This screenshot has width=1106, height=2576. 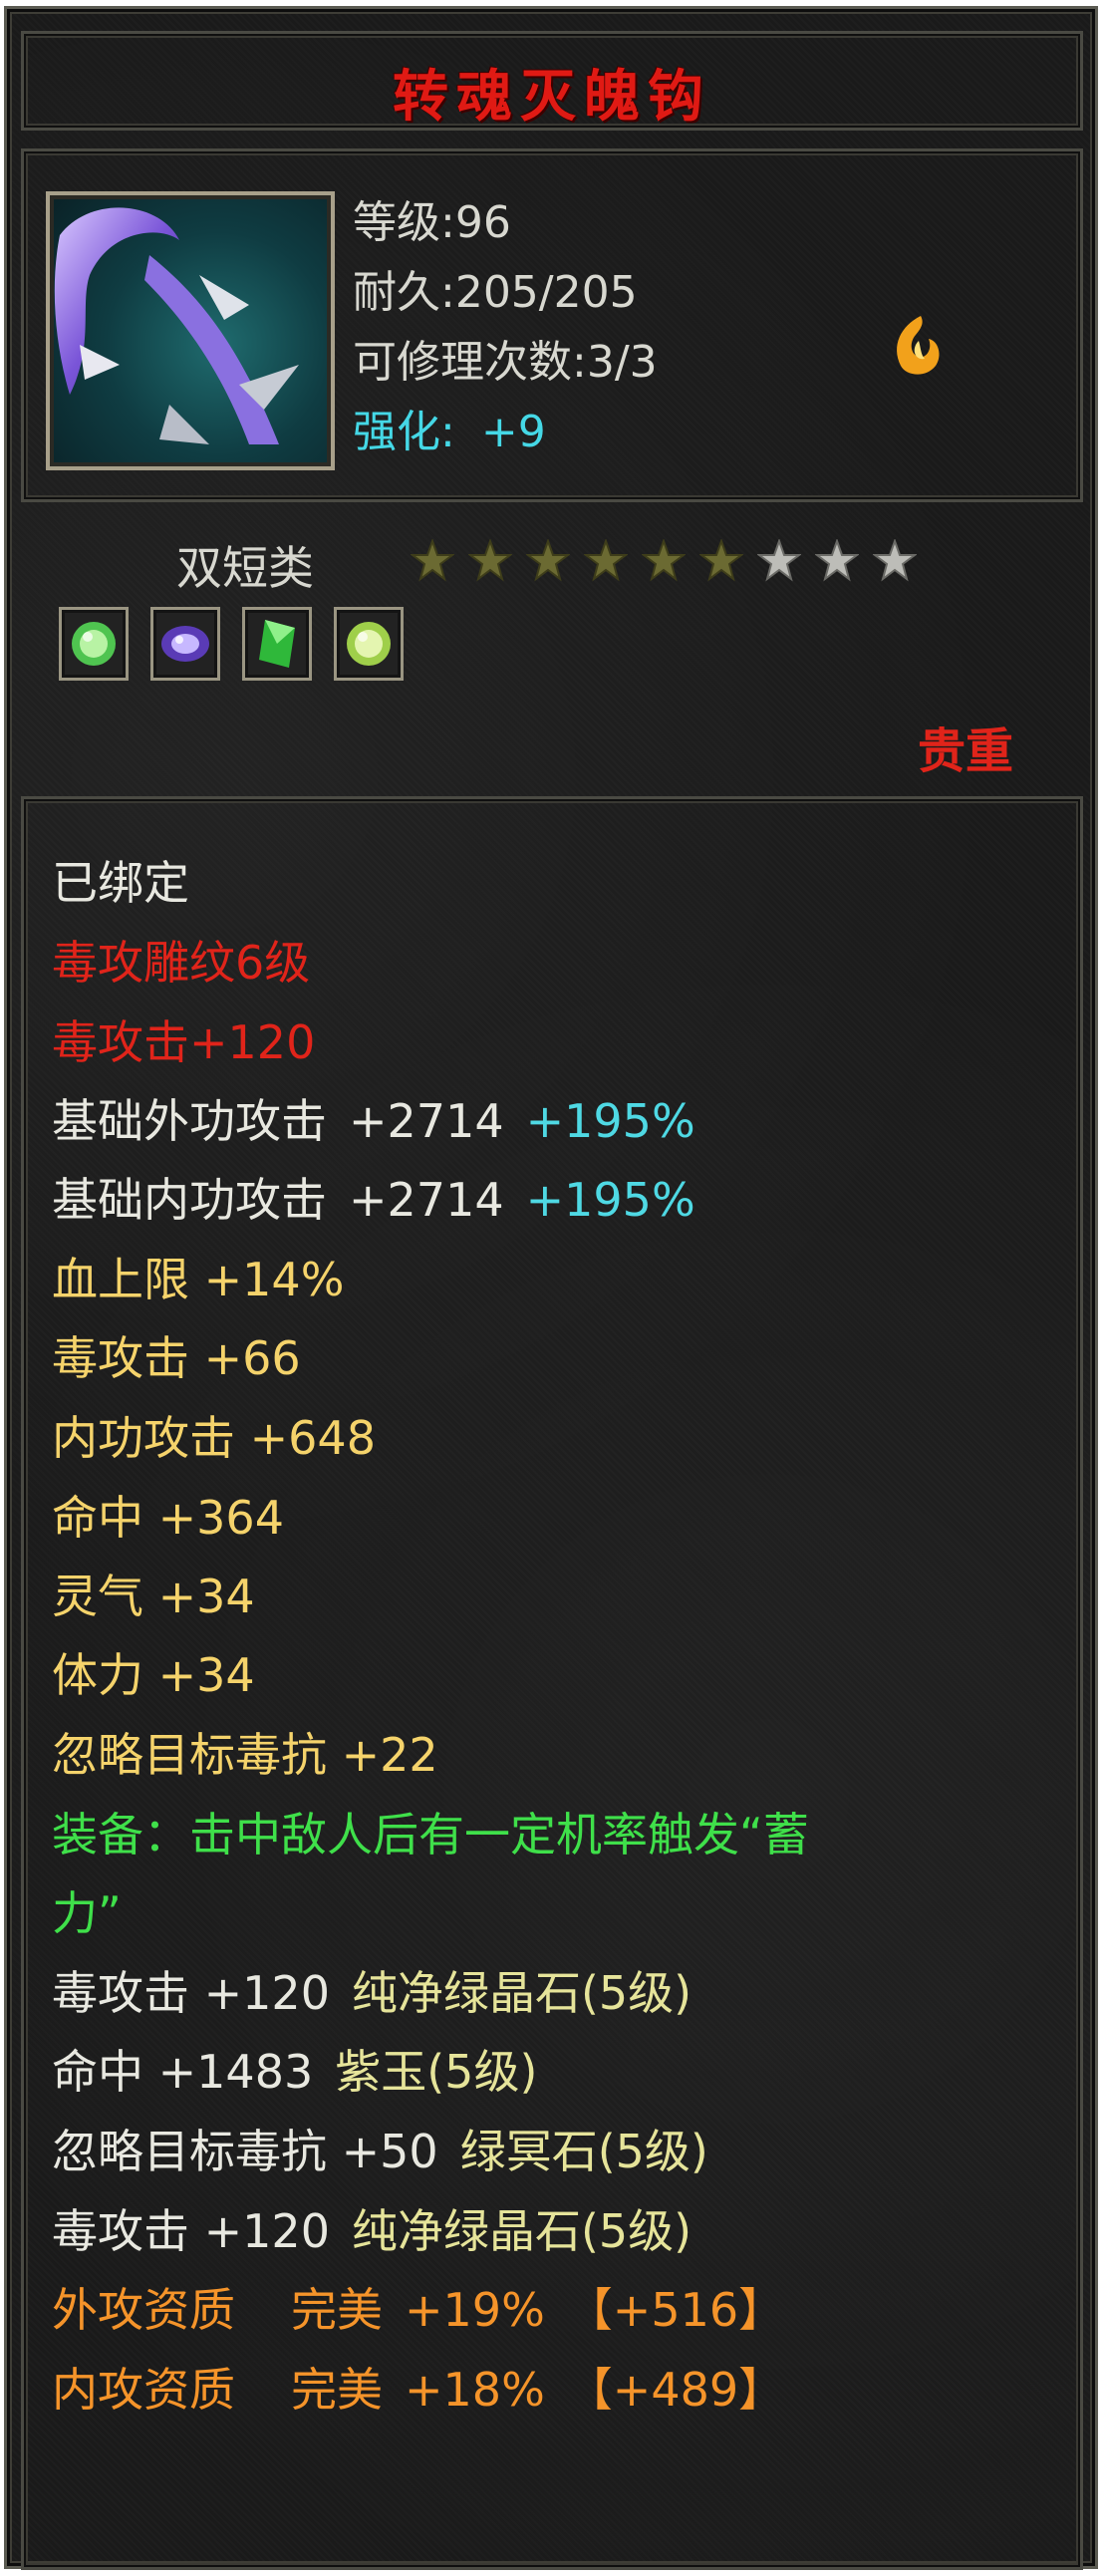 I want to click on aptitude-line: 外攻资质 完美 +19% 【+516】, so click(x=418, y=2307).